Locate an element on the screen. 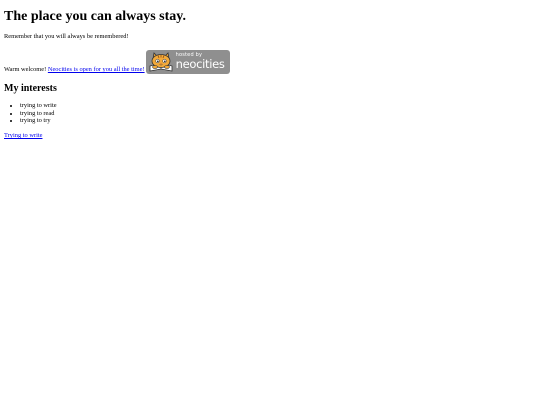 The width and height of the screenshot is (540, 405). page-title: The place you can always stay. is located at coordinates (95, 16).